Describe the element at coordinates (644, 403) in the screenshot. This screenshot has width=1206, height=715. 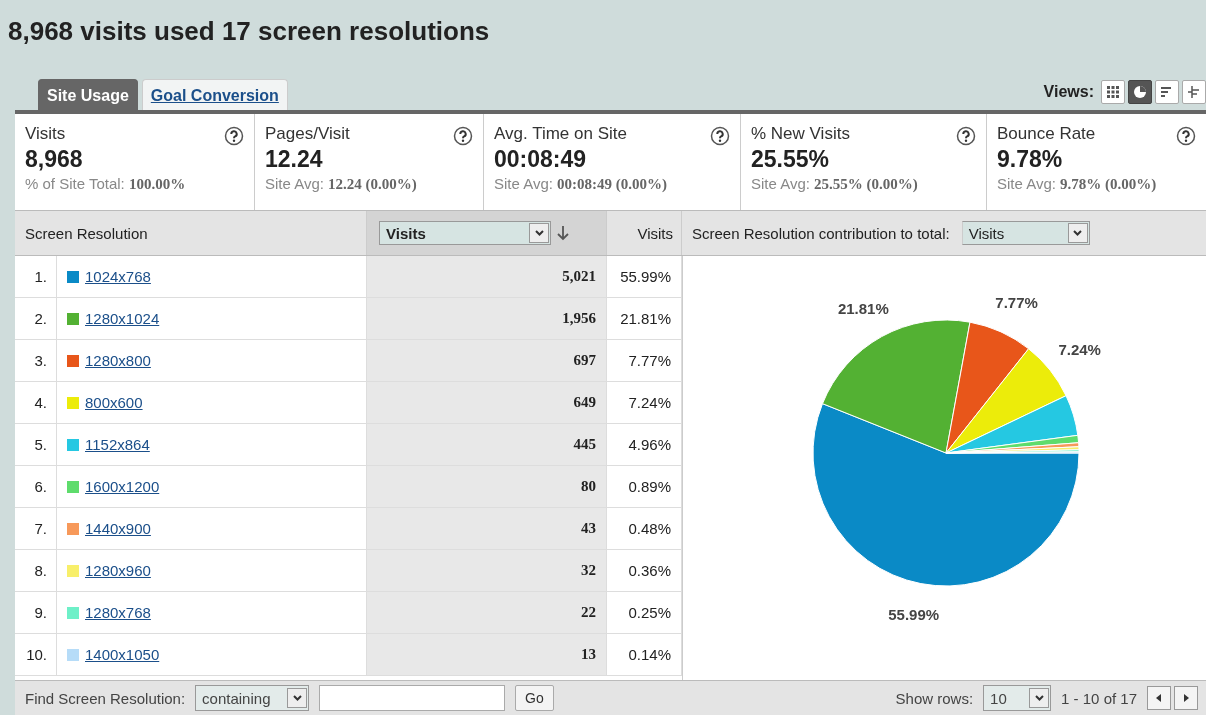
I see `percent-cell: 7.24%` at that location.